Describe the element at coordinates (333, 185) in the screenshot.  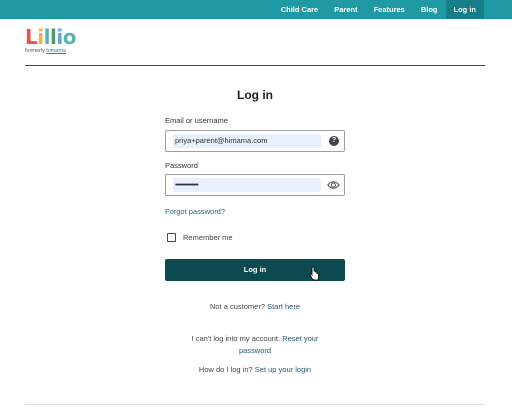
I see `eye-icon` at that location.